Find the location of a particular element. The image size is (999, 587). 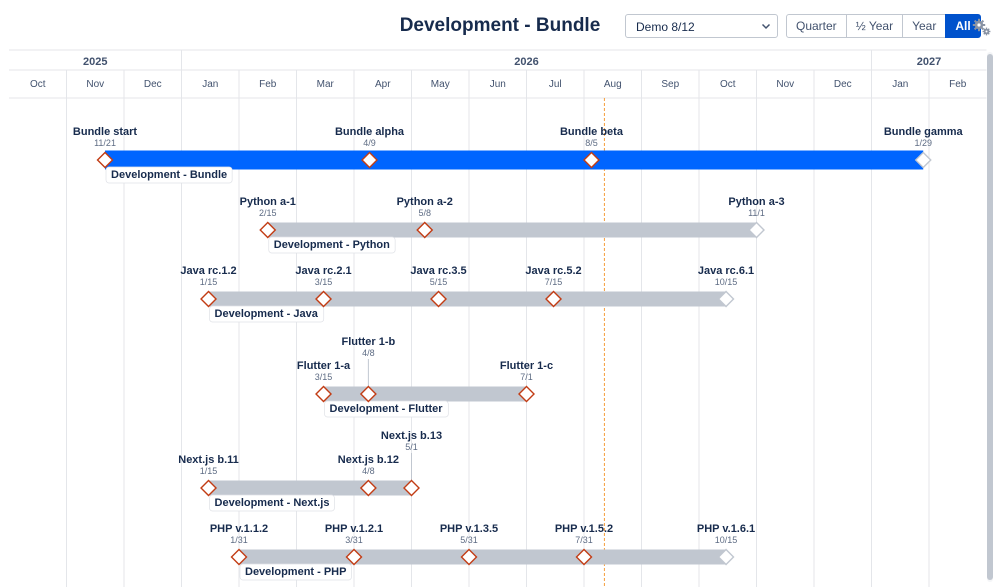

project-name: Development - Bundle is located at coordinates (169, 175).